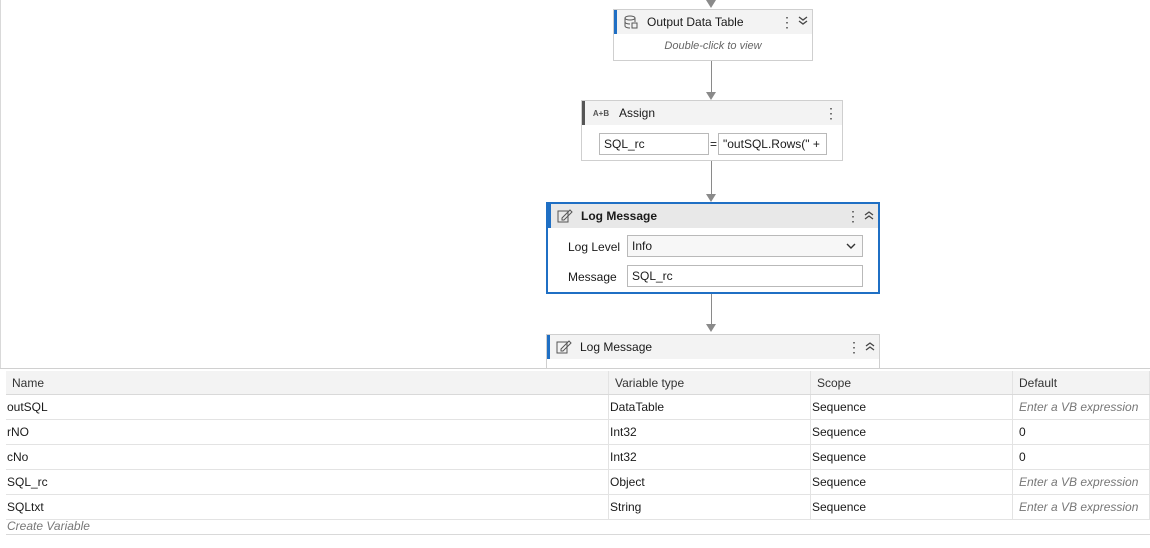 Image resolution: width=1150 pixels, height=548 pixels. What do you see at coordinates (851, 247) in the screenshot?
I see `chevron-down-icon` at bounding box center [851, 247].